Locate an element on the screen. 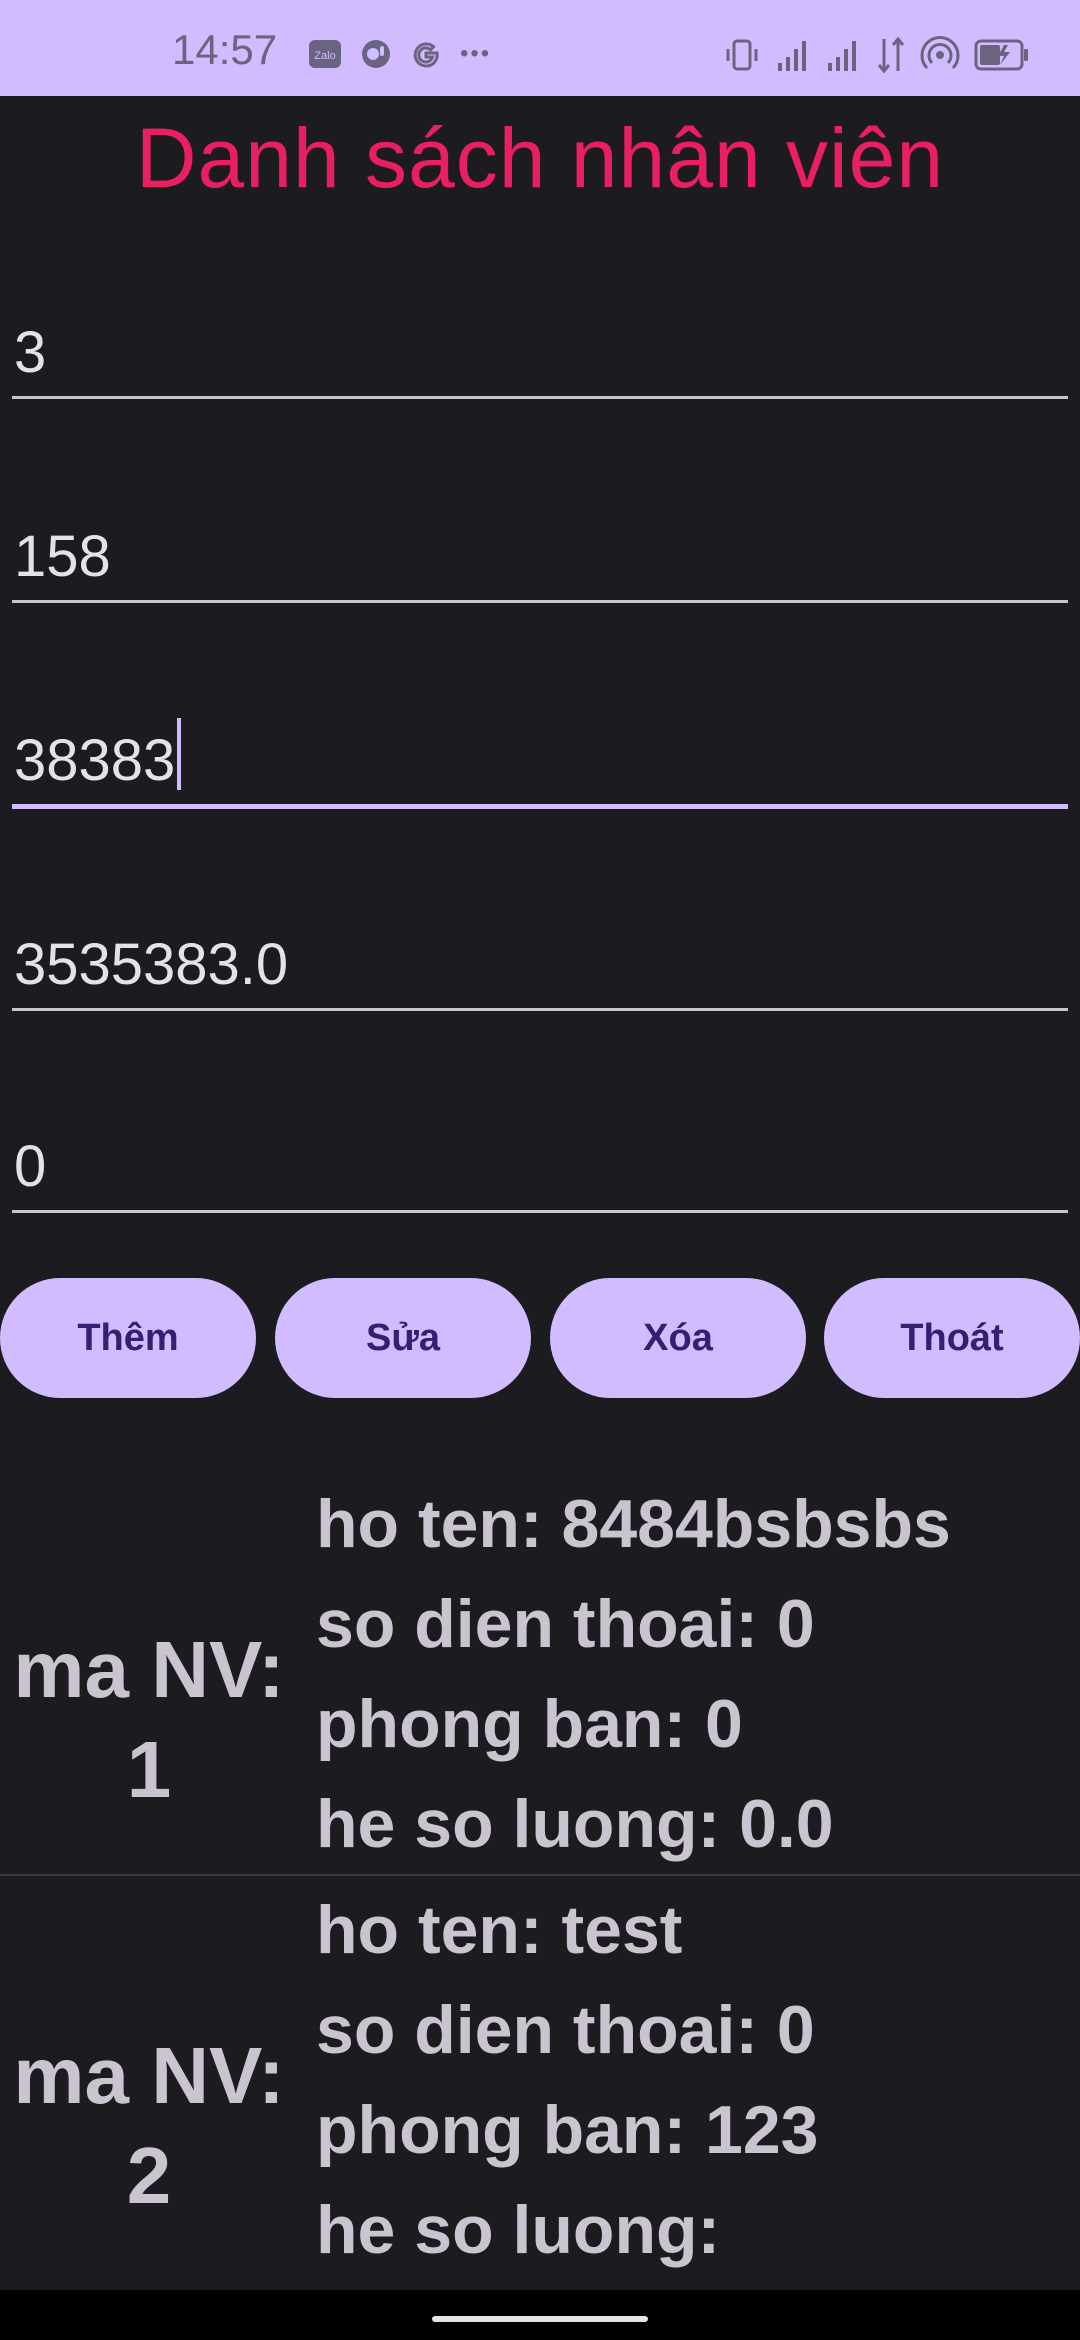  navigation-bar is located at coordinates (540, 2315).